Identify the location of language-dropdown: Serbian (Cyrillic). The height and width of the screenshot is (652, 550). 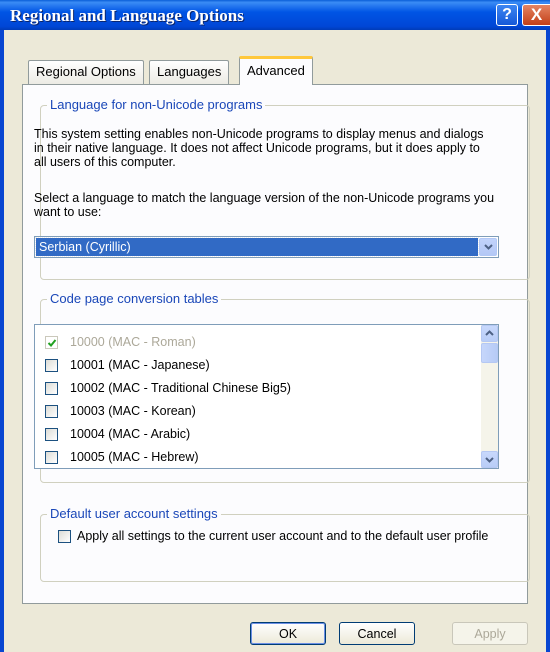
(266, 247).